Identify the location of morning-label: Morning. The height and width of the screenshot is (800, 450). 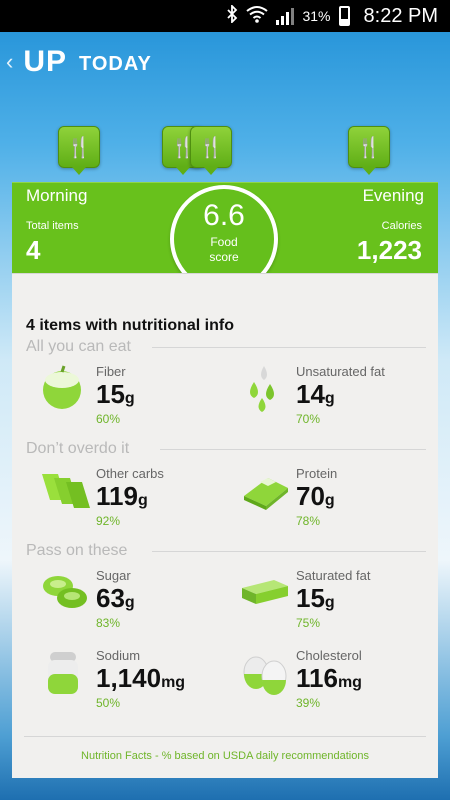
(57, 195).